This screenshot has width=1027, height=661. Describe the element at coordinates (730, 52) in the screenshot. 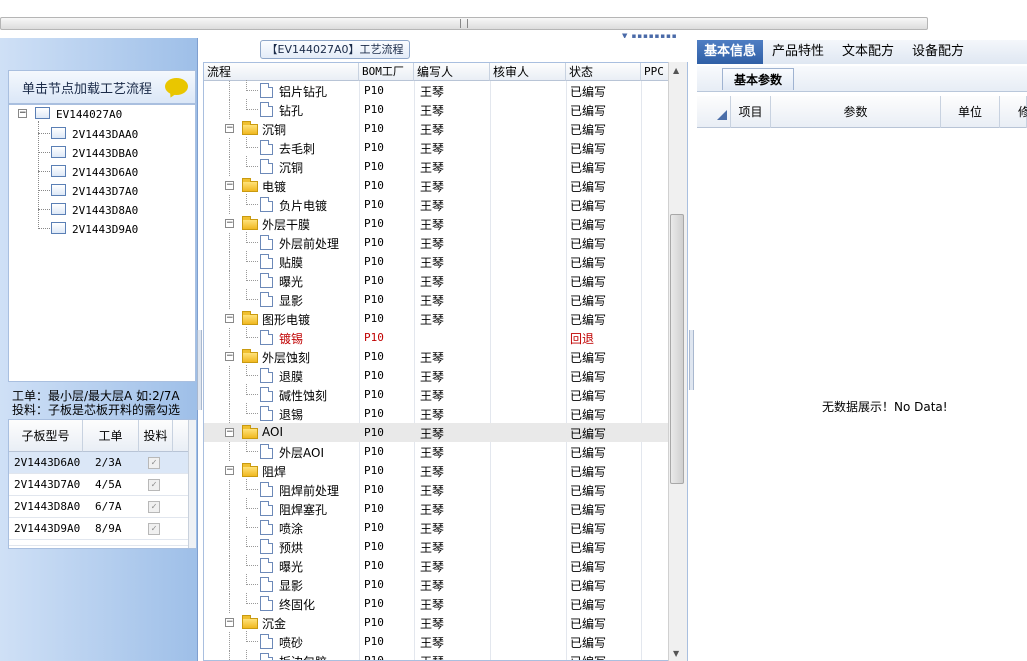

I see `tab-basic-info: 基本信息` at that location.